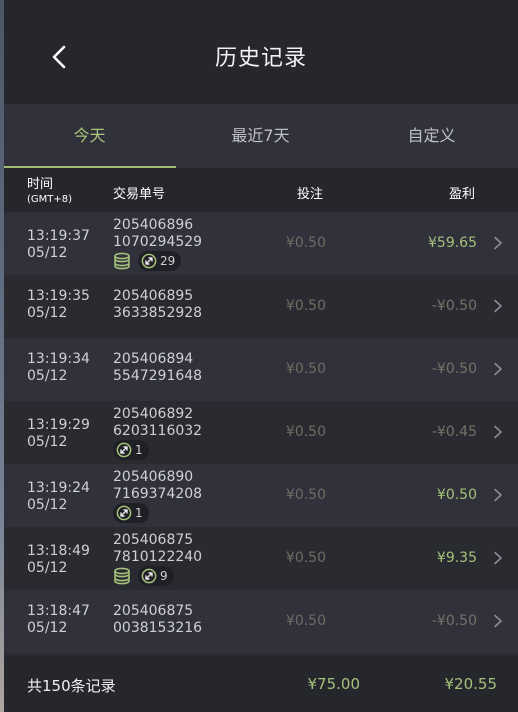 The height and width of the screenshot is (712, 518). I want to click on row-order-number: 205406875 0038153216, so click(157, 620).